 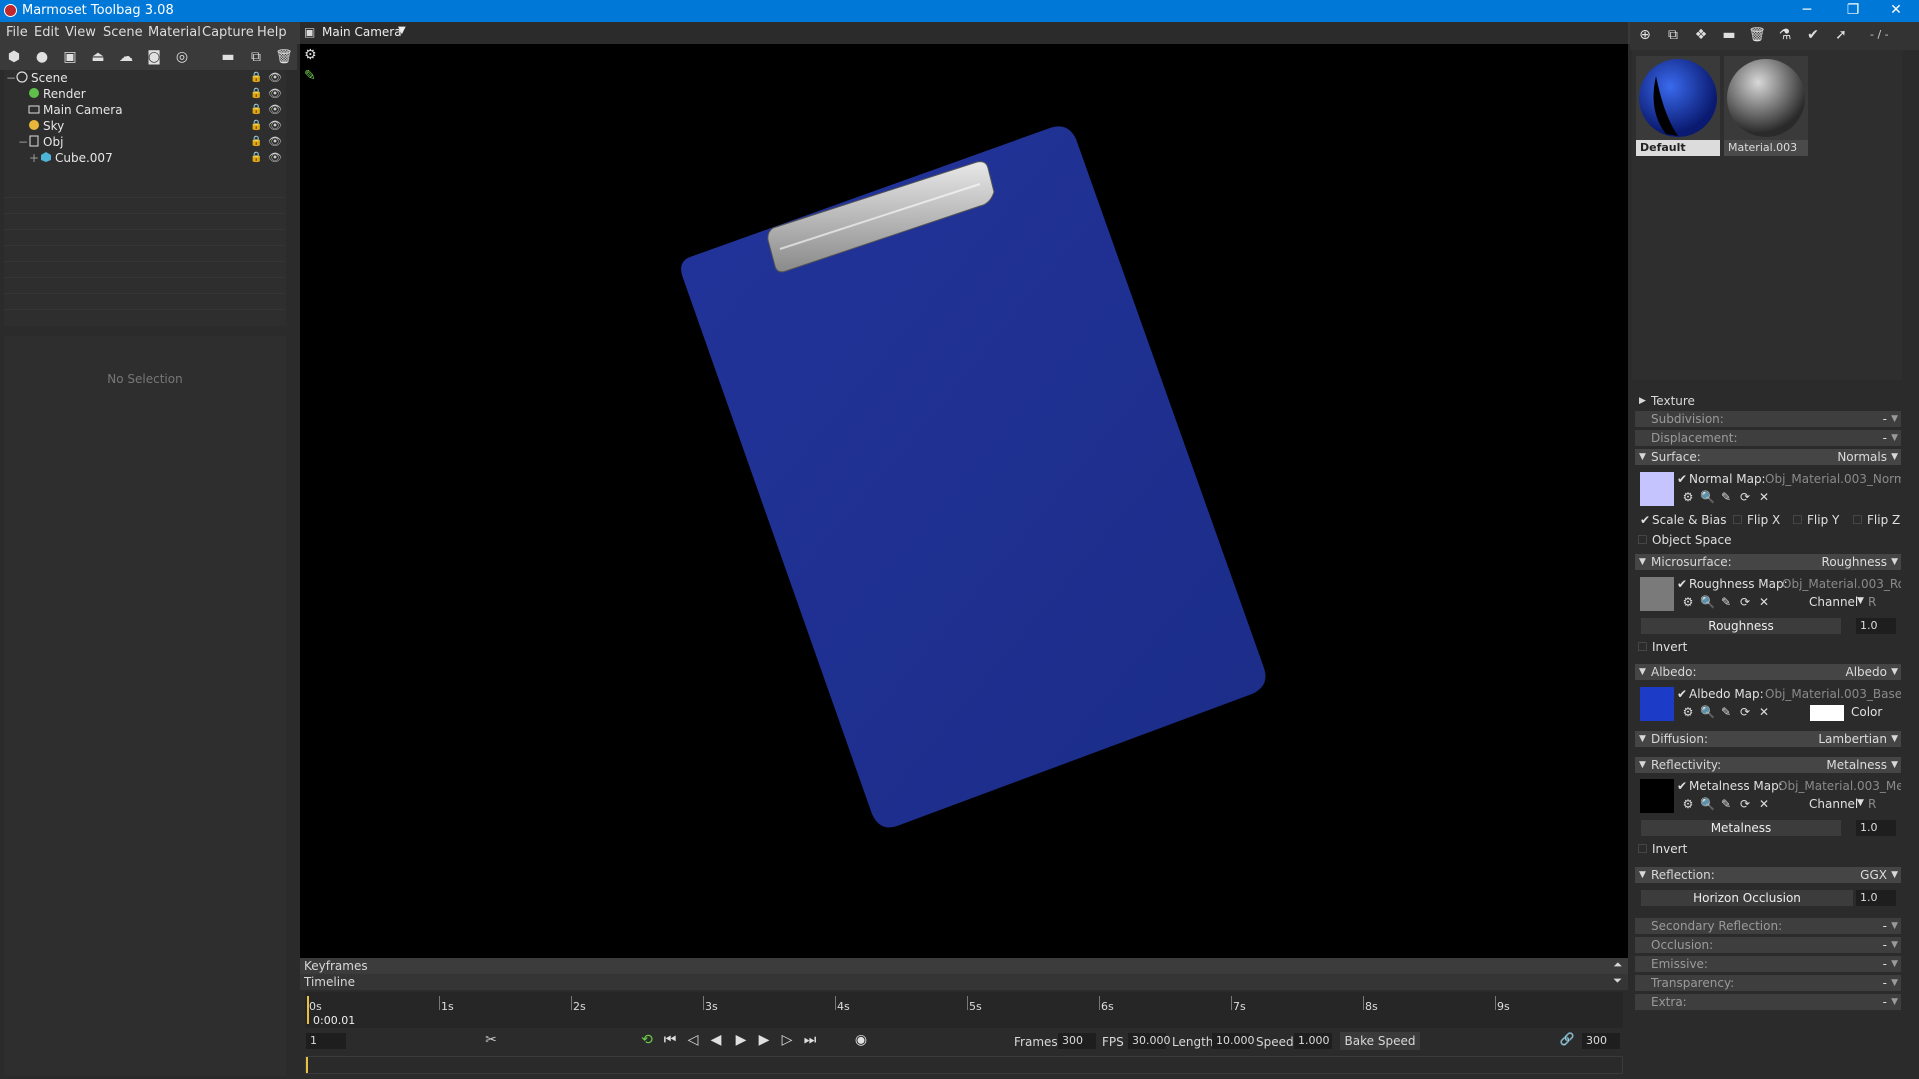 I want to click on normal-map-file: Obj_Material.003_Normal.p, so click(x=1833, y=479).